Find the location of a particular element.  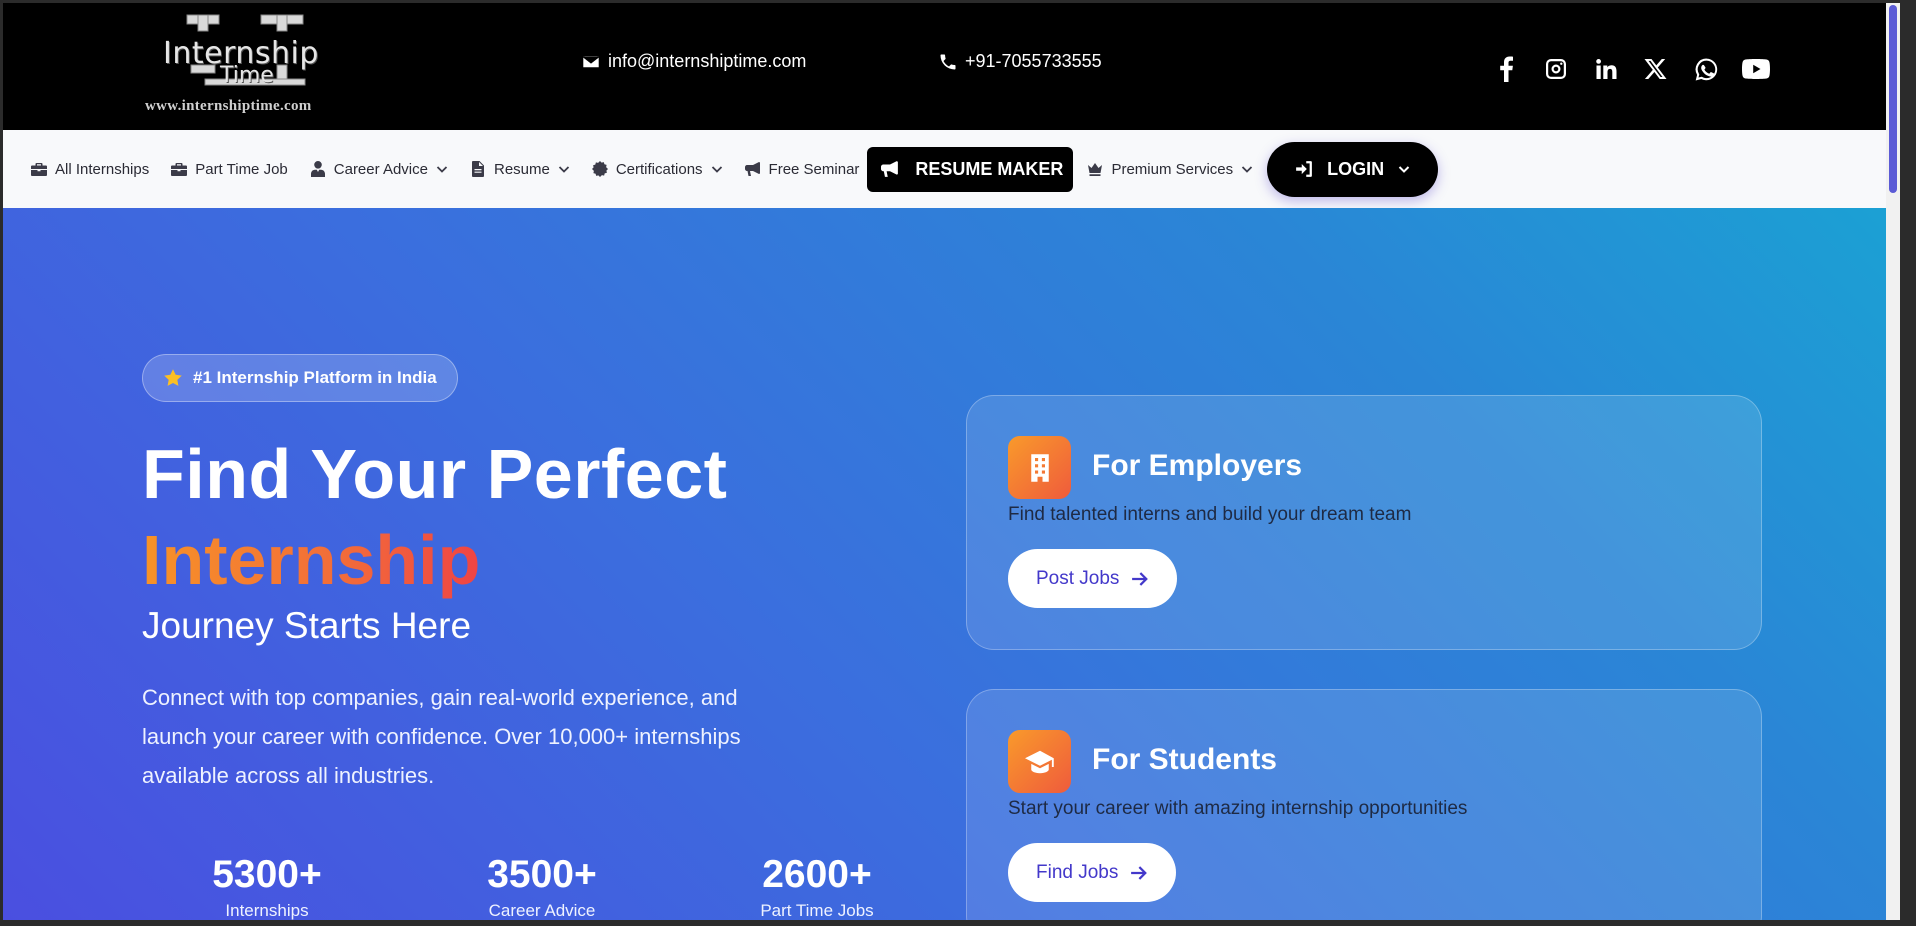

youtube-icon is located at coordinates (1756, 69).